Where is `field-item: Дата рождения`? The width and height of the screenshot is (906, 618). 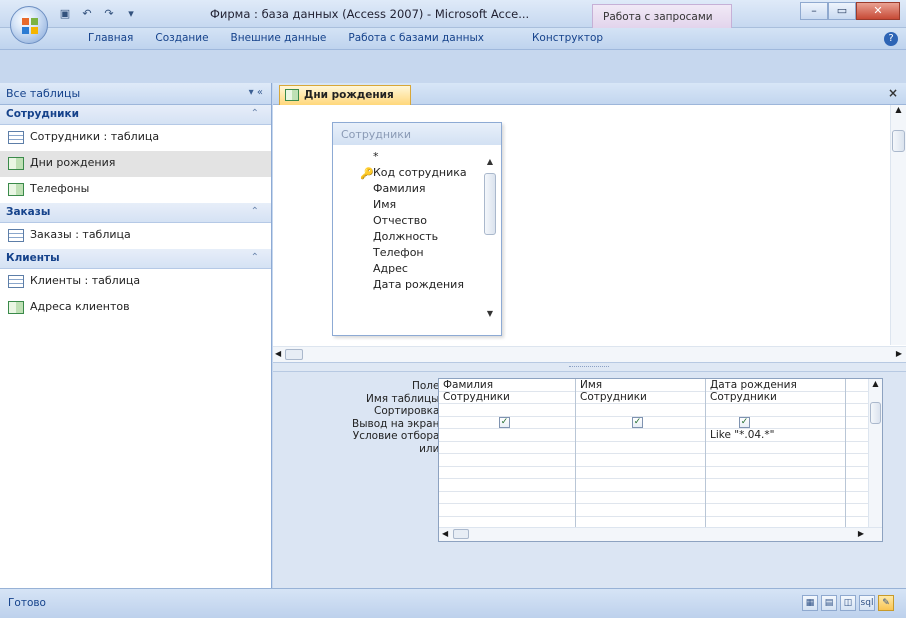
field-item: Дата рождения is located at coordinates (417, 285).